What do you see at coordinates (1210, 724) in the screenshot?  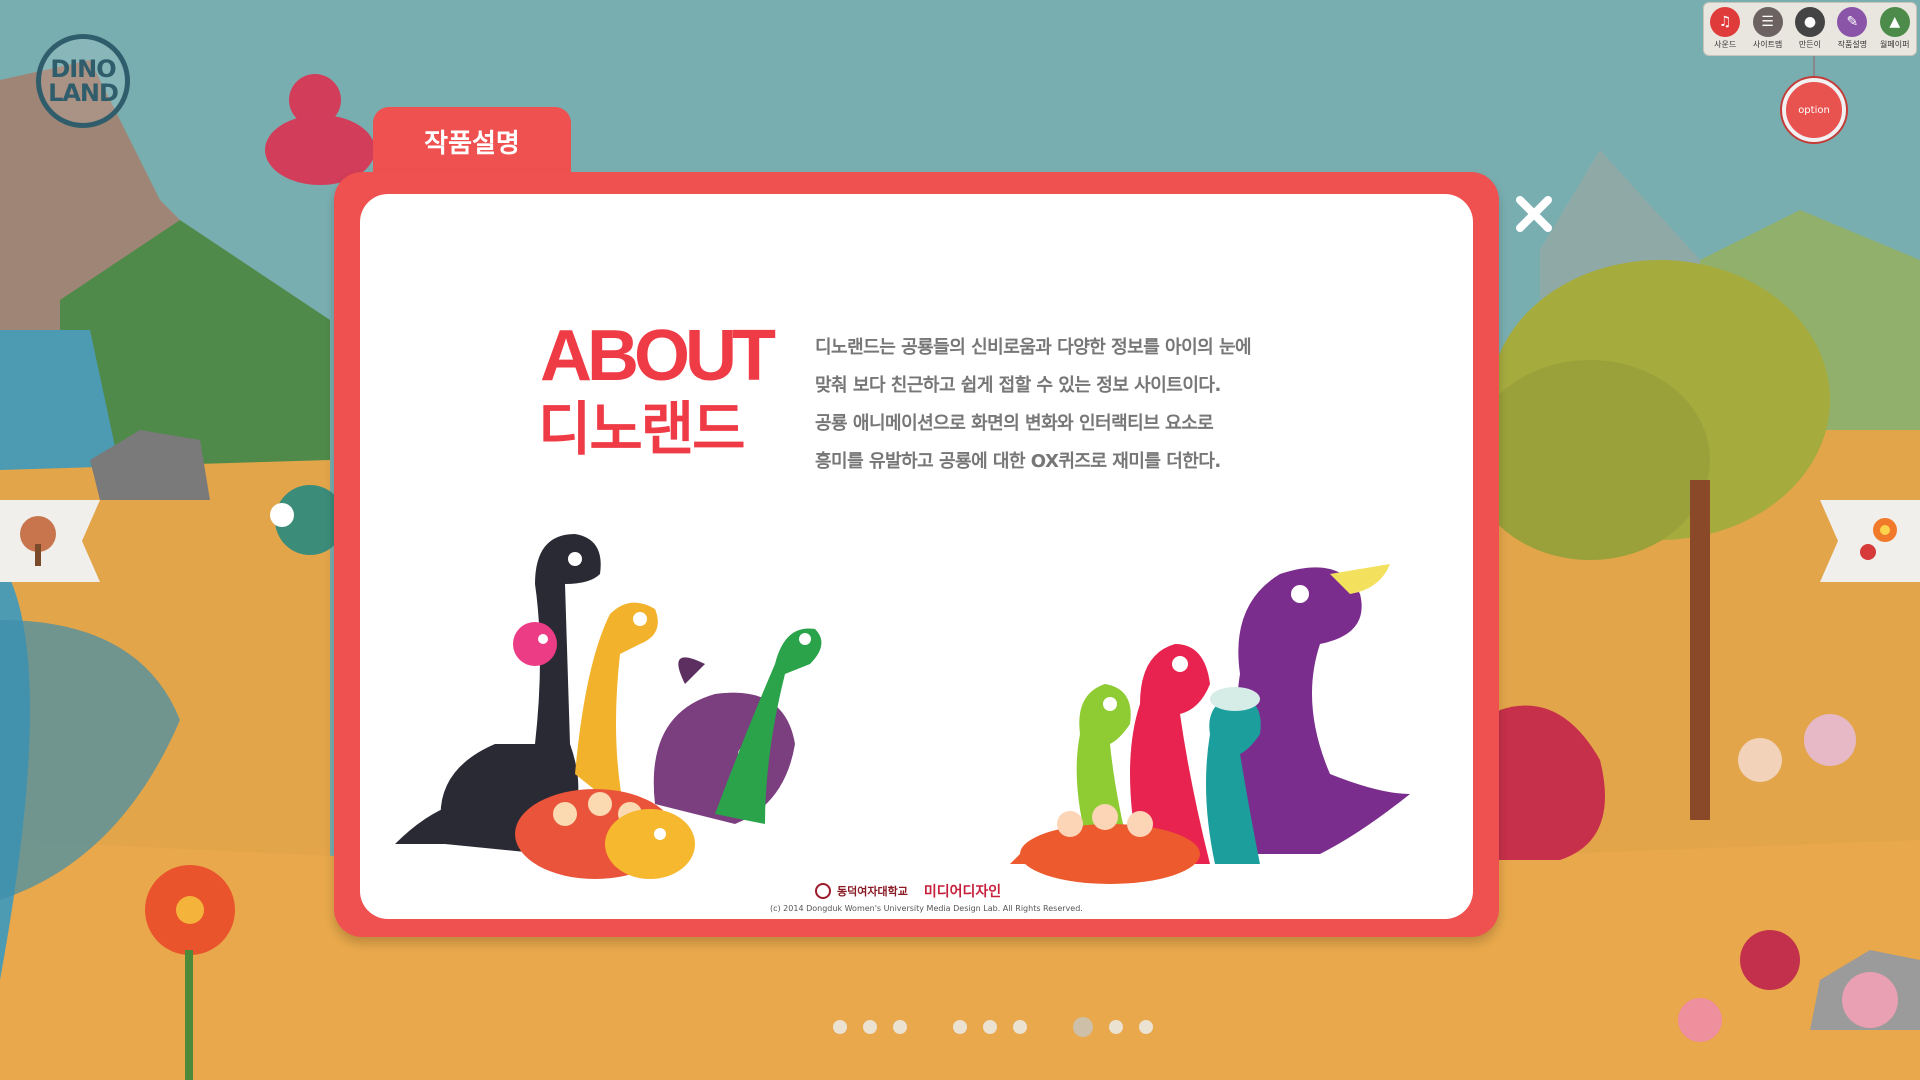 I see `dinosaur-group-right-illustration` at bounding box center [1210, 724].